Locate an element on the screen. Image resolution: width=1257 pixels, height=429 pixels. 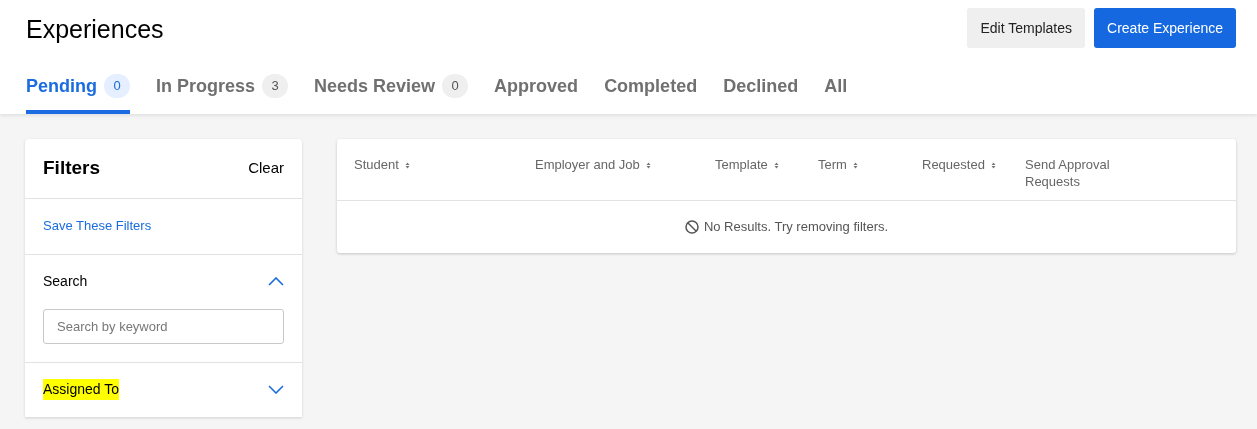
create-button: Create Experience is located at coordinates (1165, 28).